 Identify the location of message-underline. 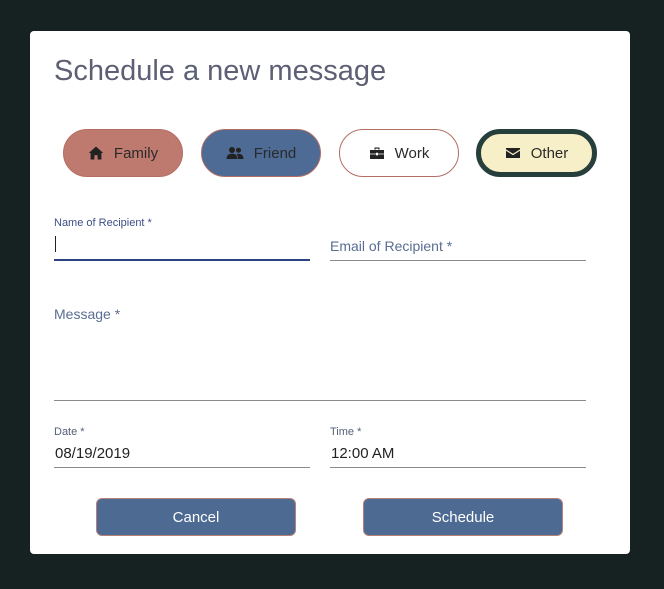
(320, 400).